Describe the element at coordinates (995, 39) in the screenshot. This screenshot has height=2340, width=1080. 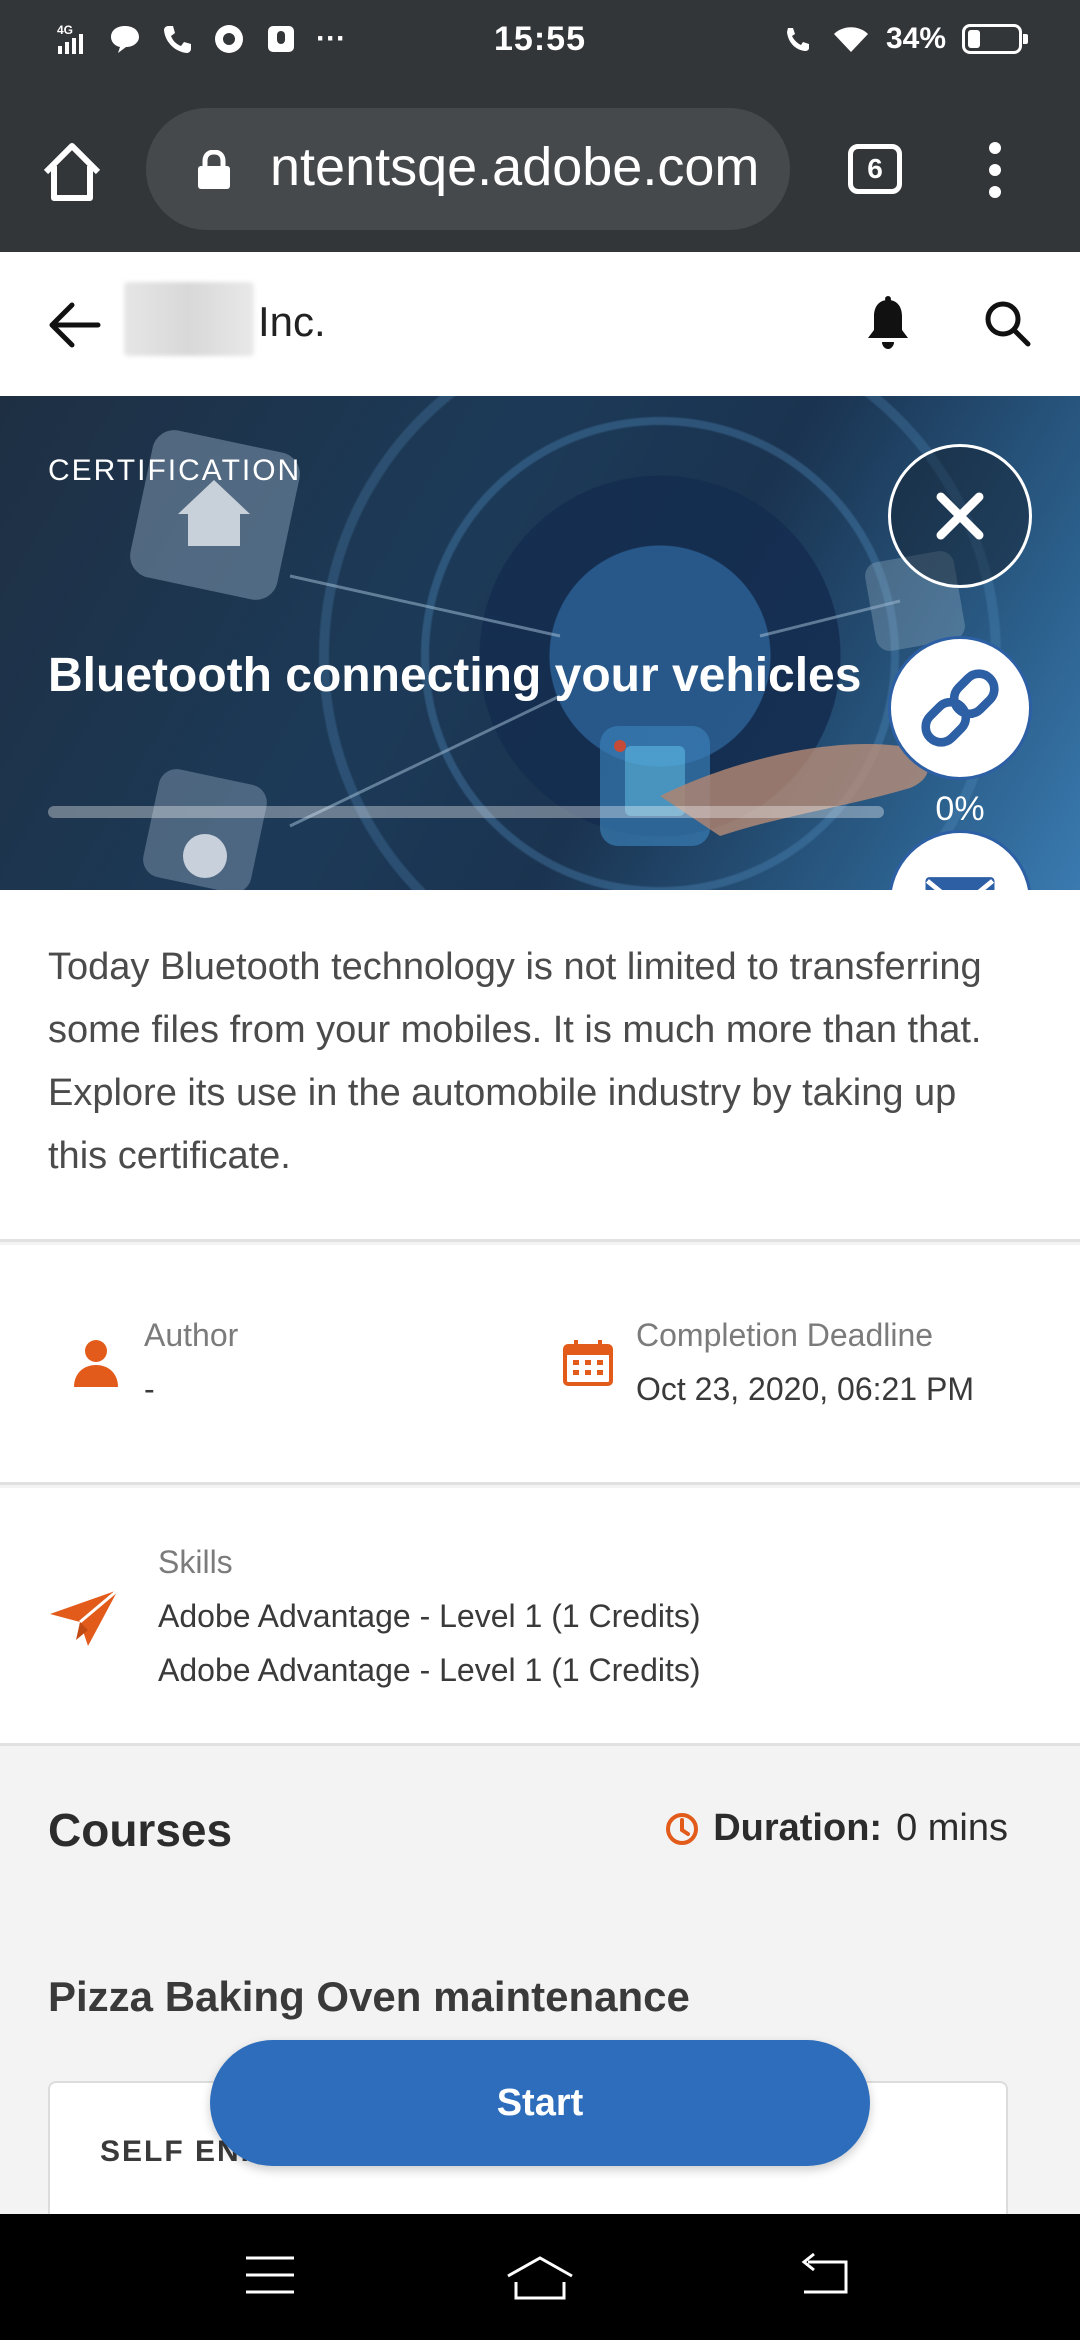
I see `battery-icon` at that location.